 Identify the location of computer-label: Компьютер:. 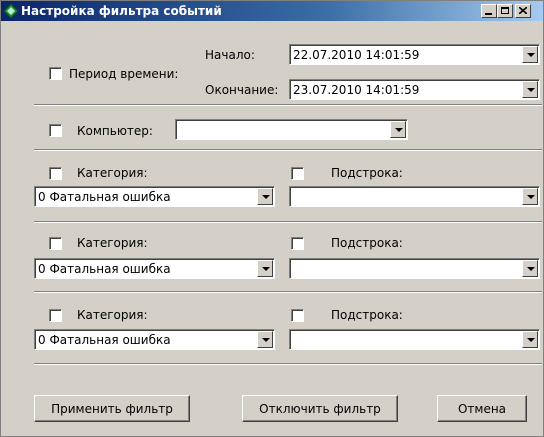
(115, 131).